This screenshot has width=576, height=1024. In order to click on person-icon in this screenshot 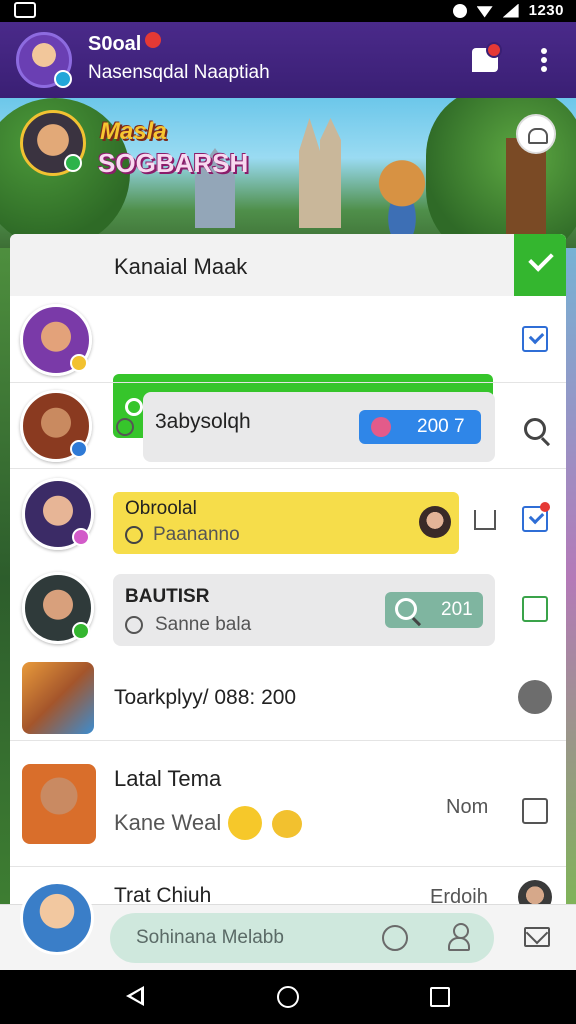, I will do `click(459, 937)`.